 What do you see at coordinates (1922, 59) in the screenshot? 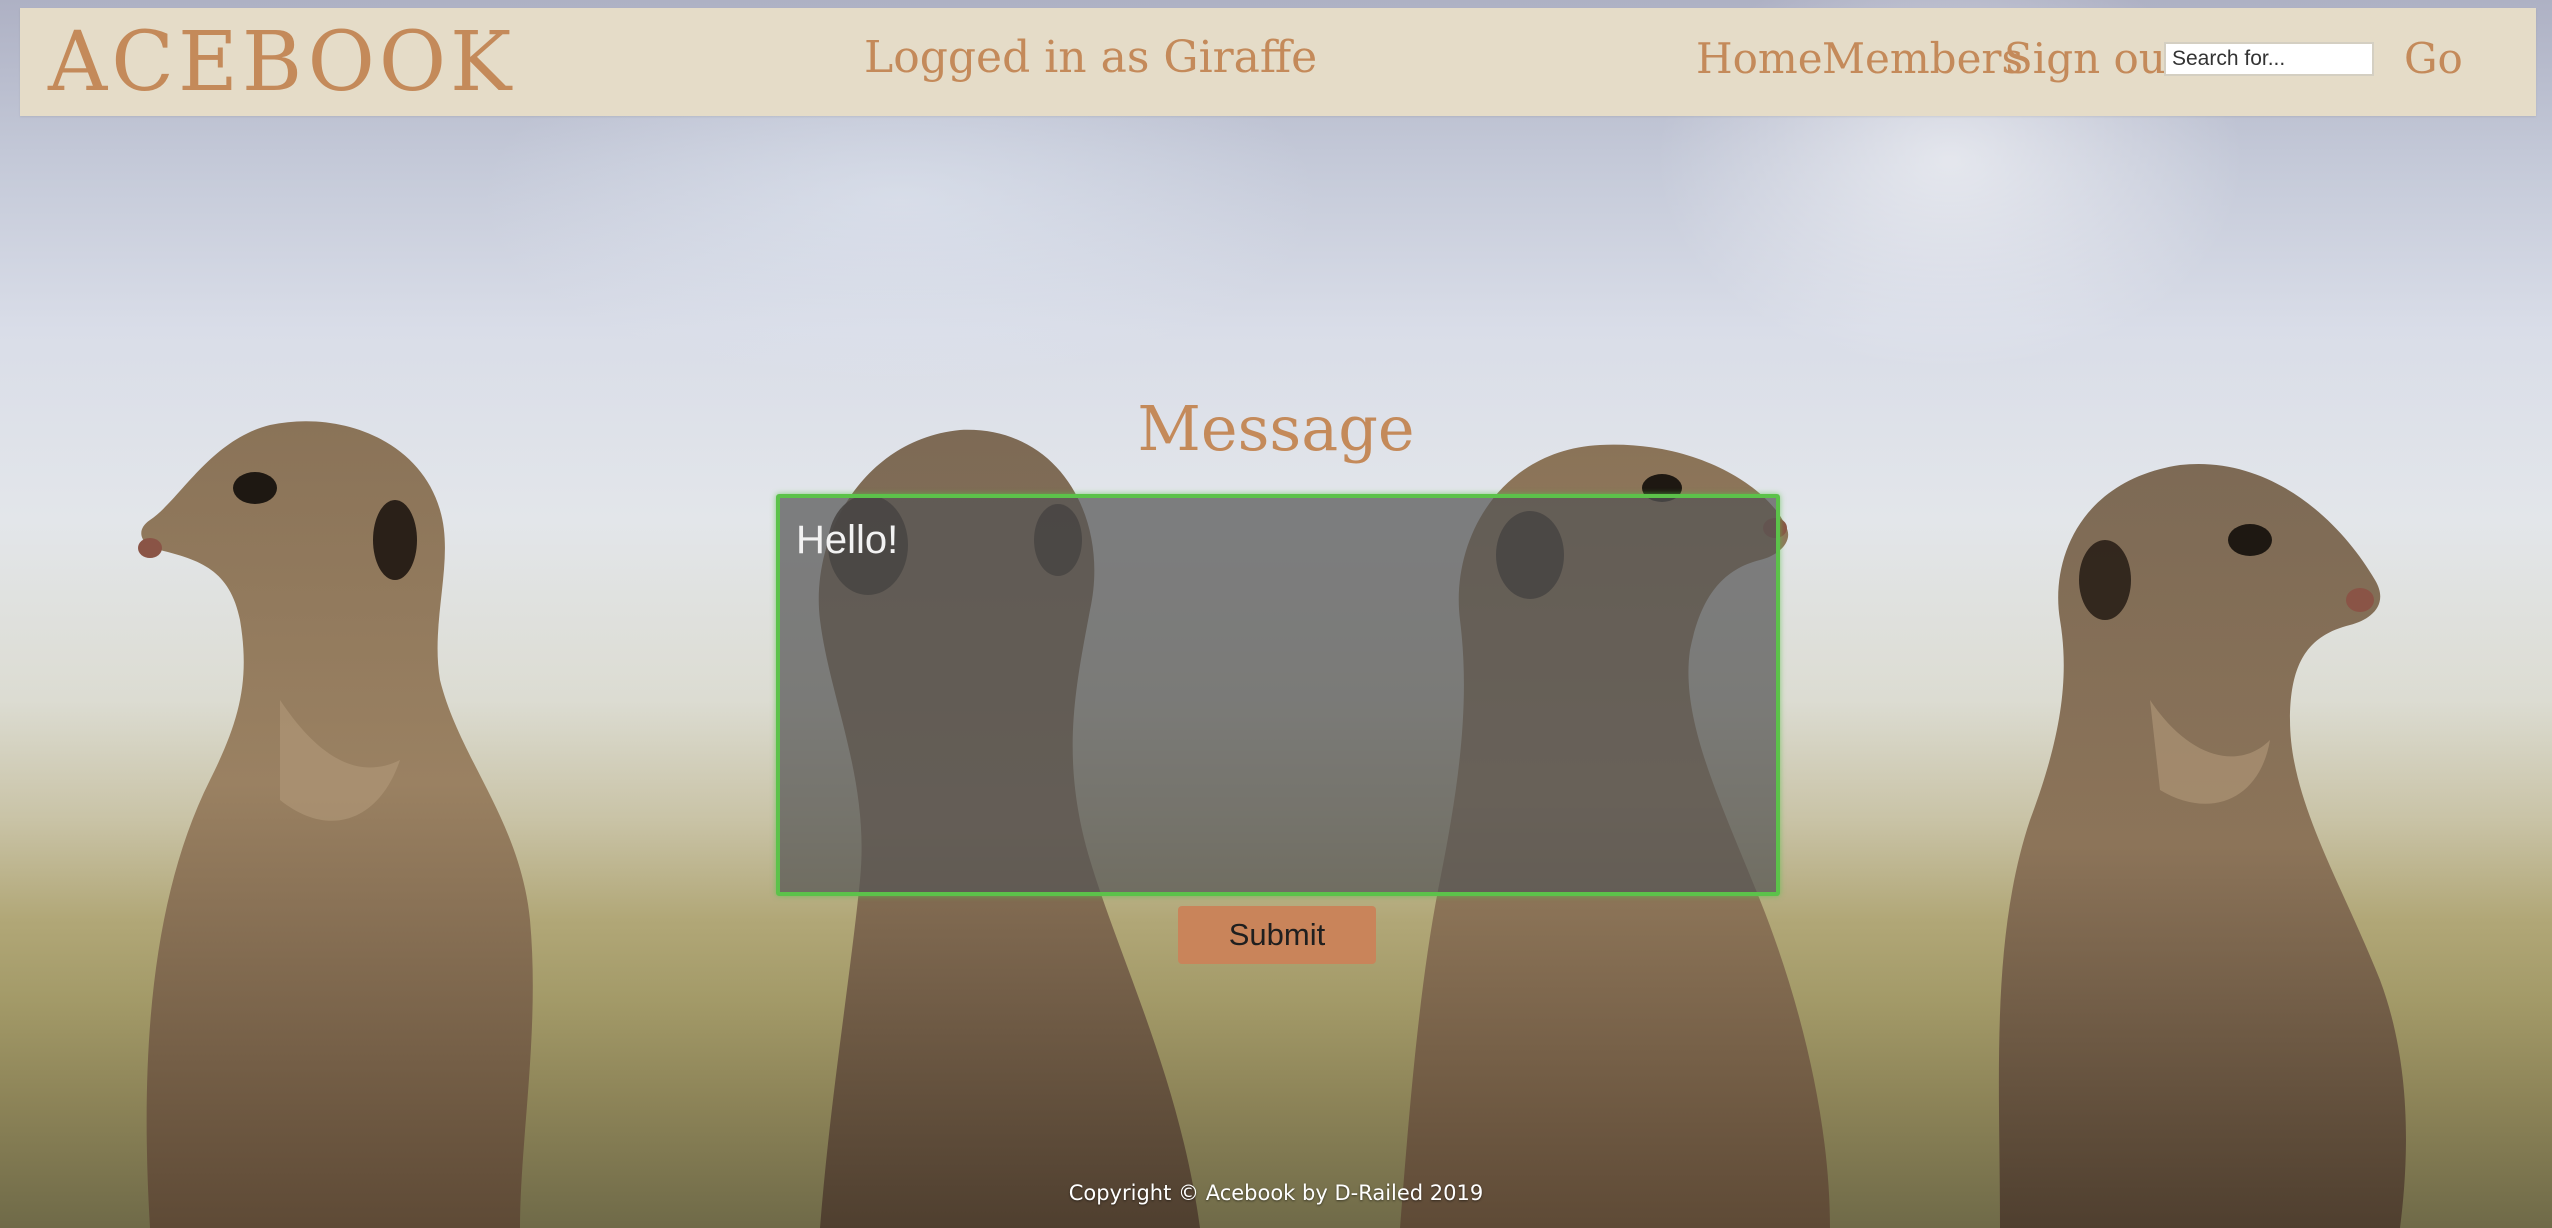
I see `nav-members-link: Members` at bounding box center [1922, 59].